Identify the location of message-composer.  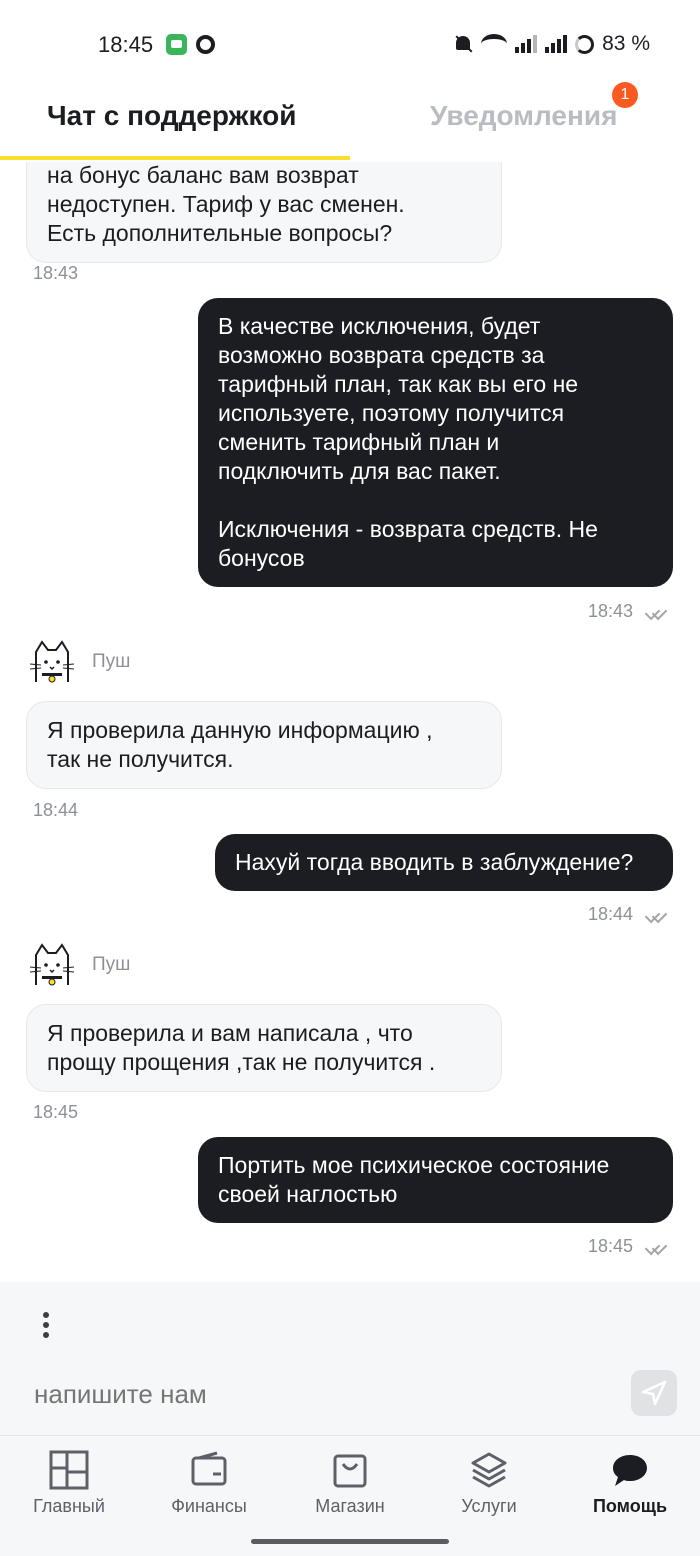
(350, 1359).